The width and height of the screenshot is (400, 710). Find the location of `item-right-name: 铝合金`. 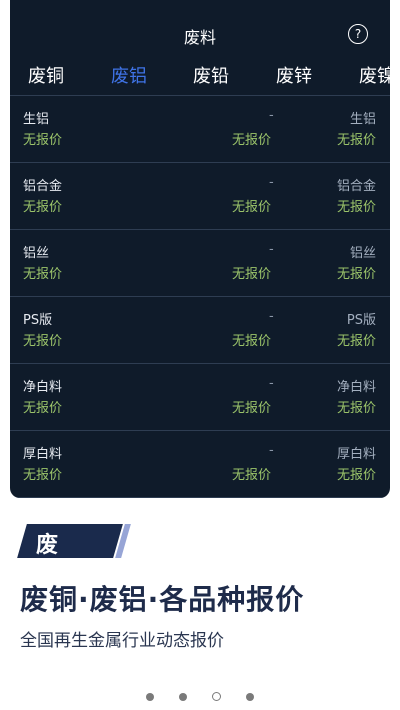

item-right-name: 铝合金 is located at coordinates (356, 186).